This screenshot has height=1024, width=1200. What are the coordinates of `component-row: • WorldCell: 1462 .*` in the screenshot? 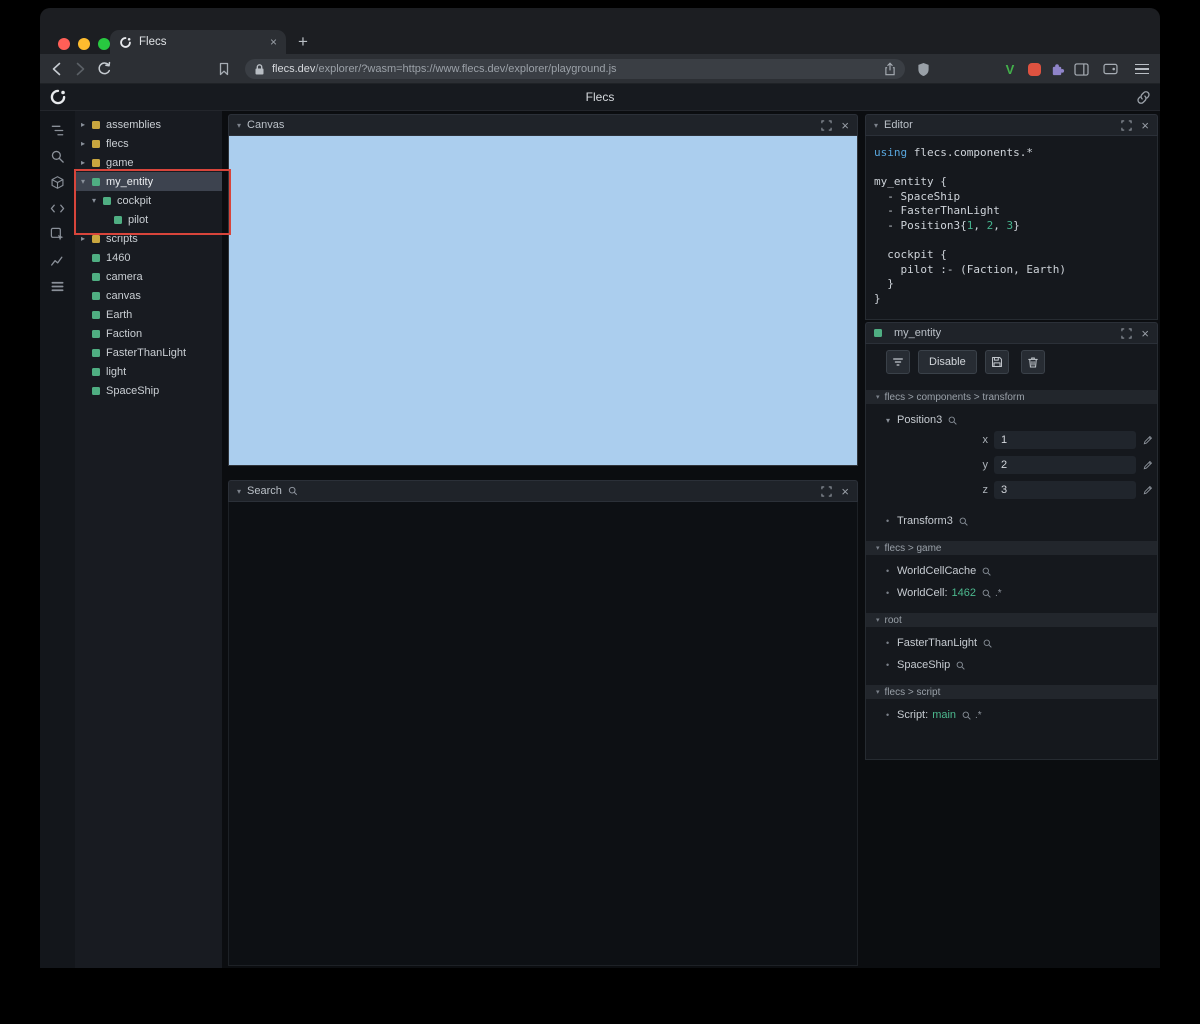 It's located at (1011, 593).